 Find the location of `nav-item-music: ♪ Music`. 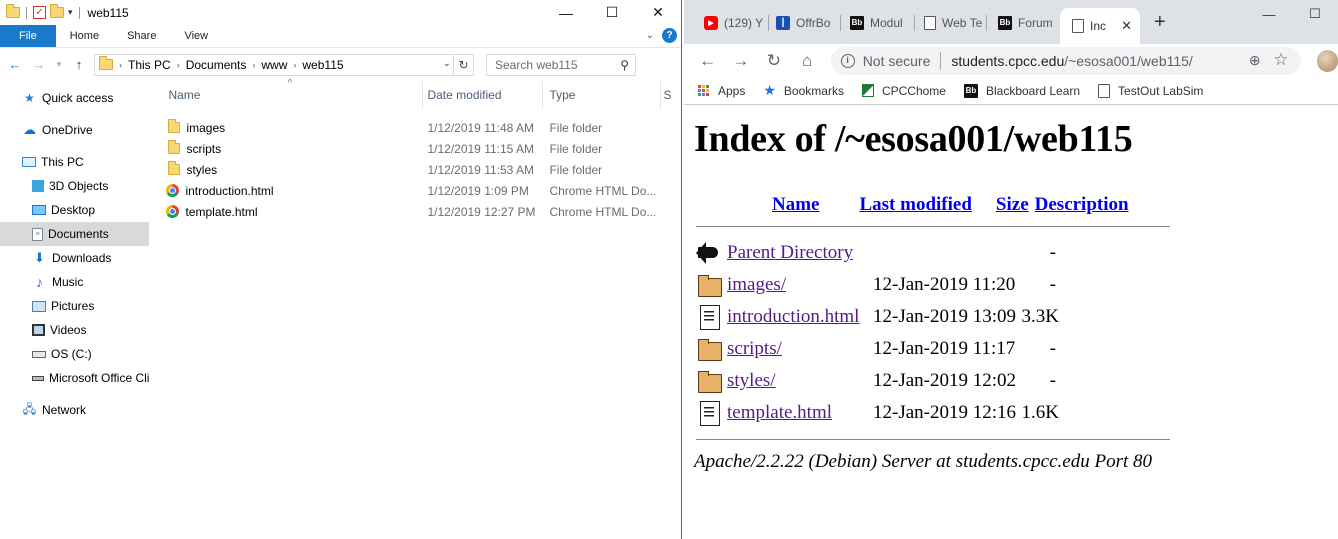

nav-item-music: ♪ Music is located at coordinates (74, 282).